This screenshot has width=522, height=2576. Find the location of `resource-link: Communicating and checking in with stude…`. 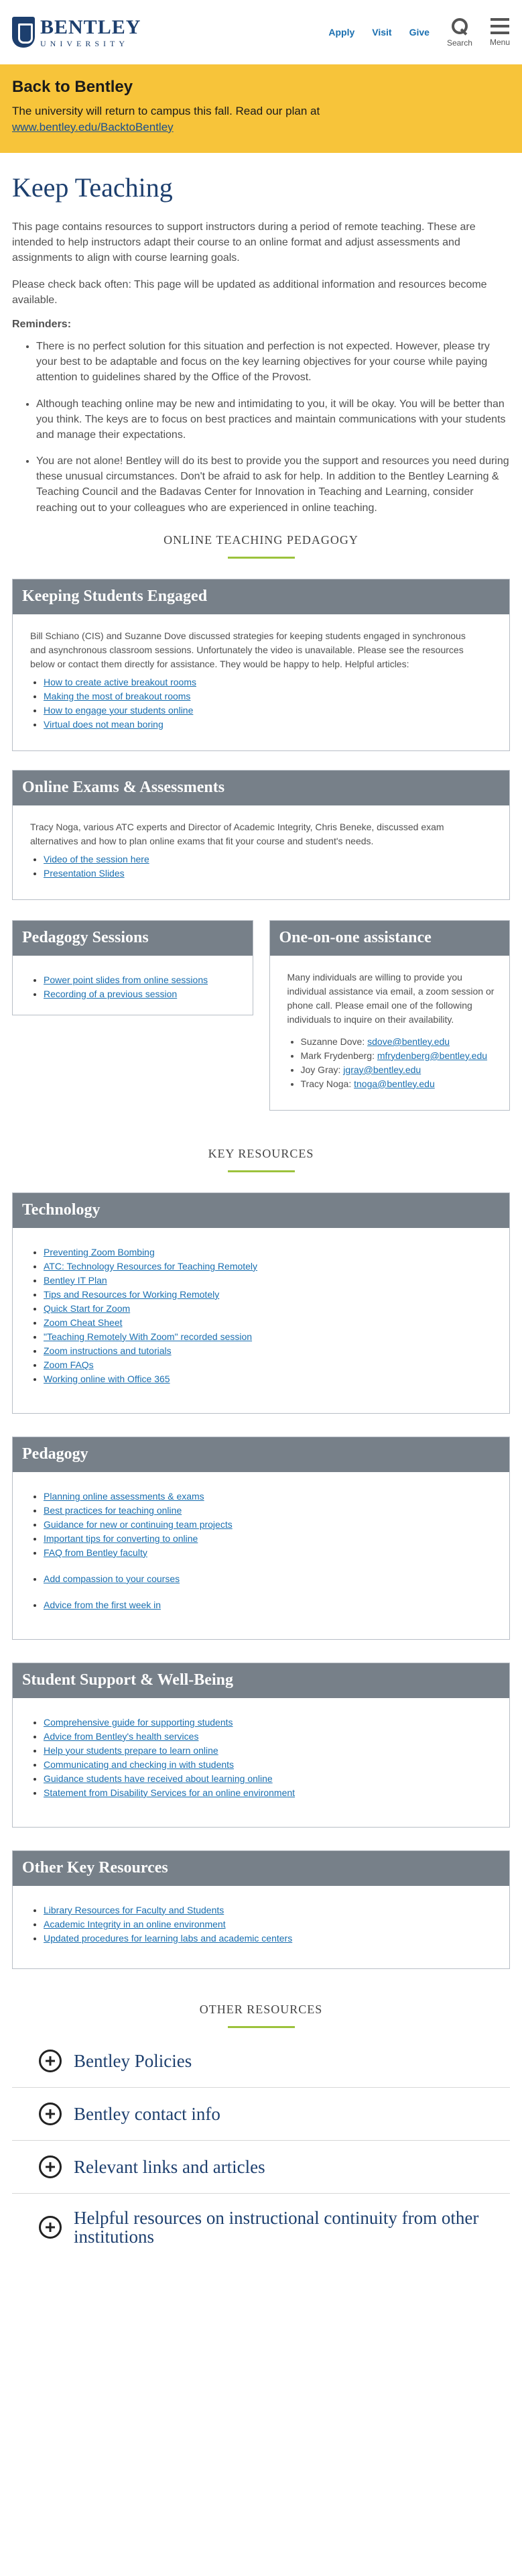

resource-link: Communicating and checking in with stude… is located at coordinates (139, 1764).